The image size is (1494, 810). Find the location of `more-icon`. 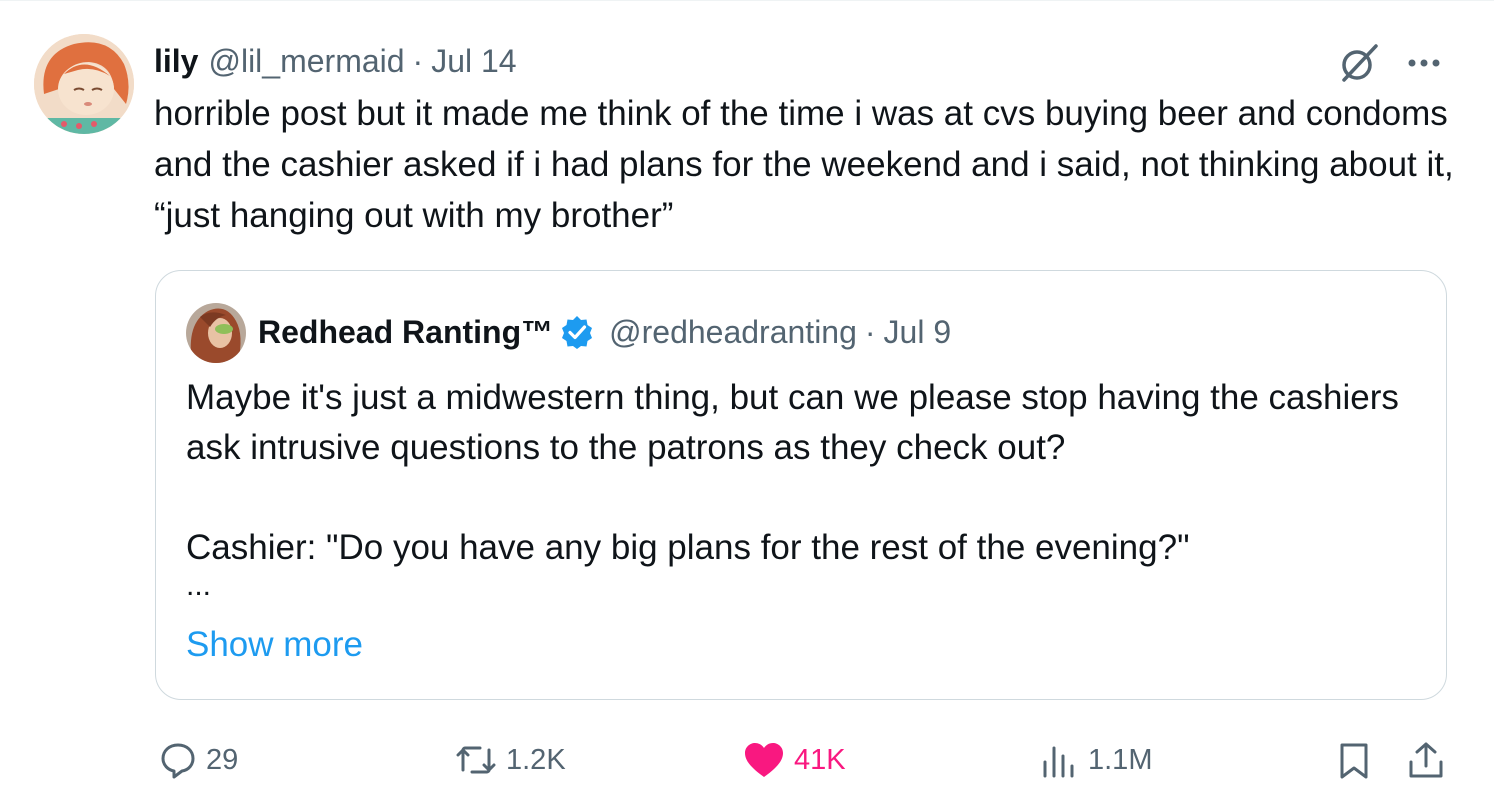

more-icon is located at coordinates (1424, 63).